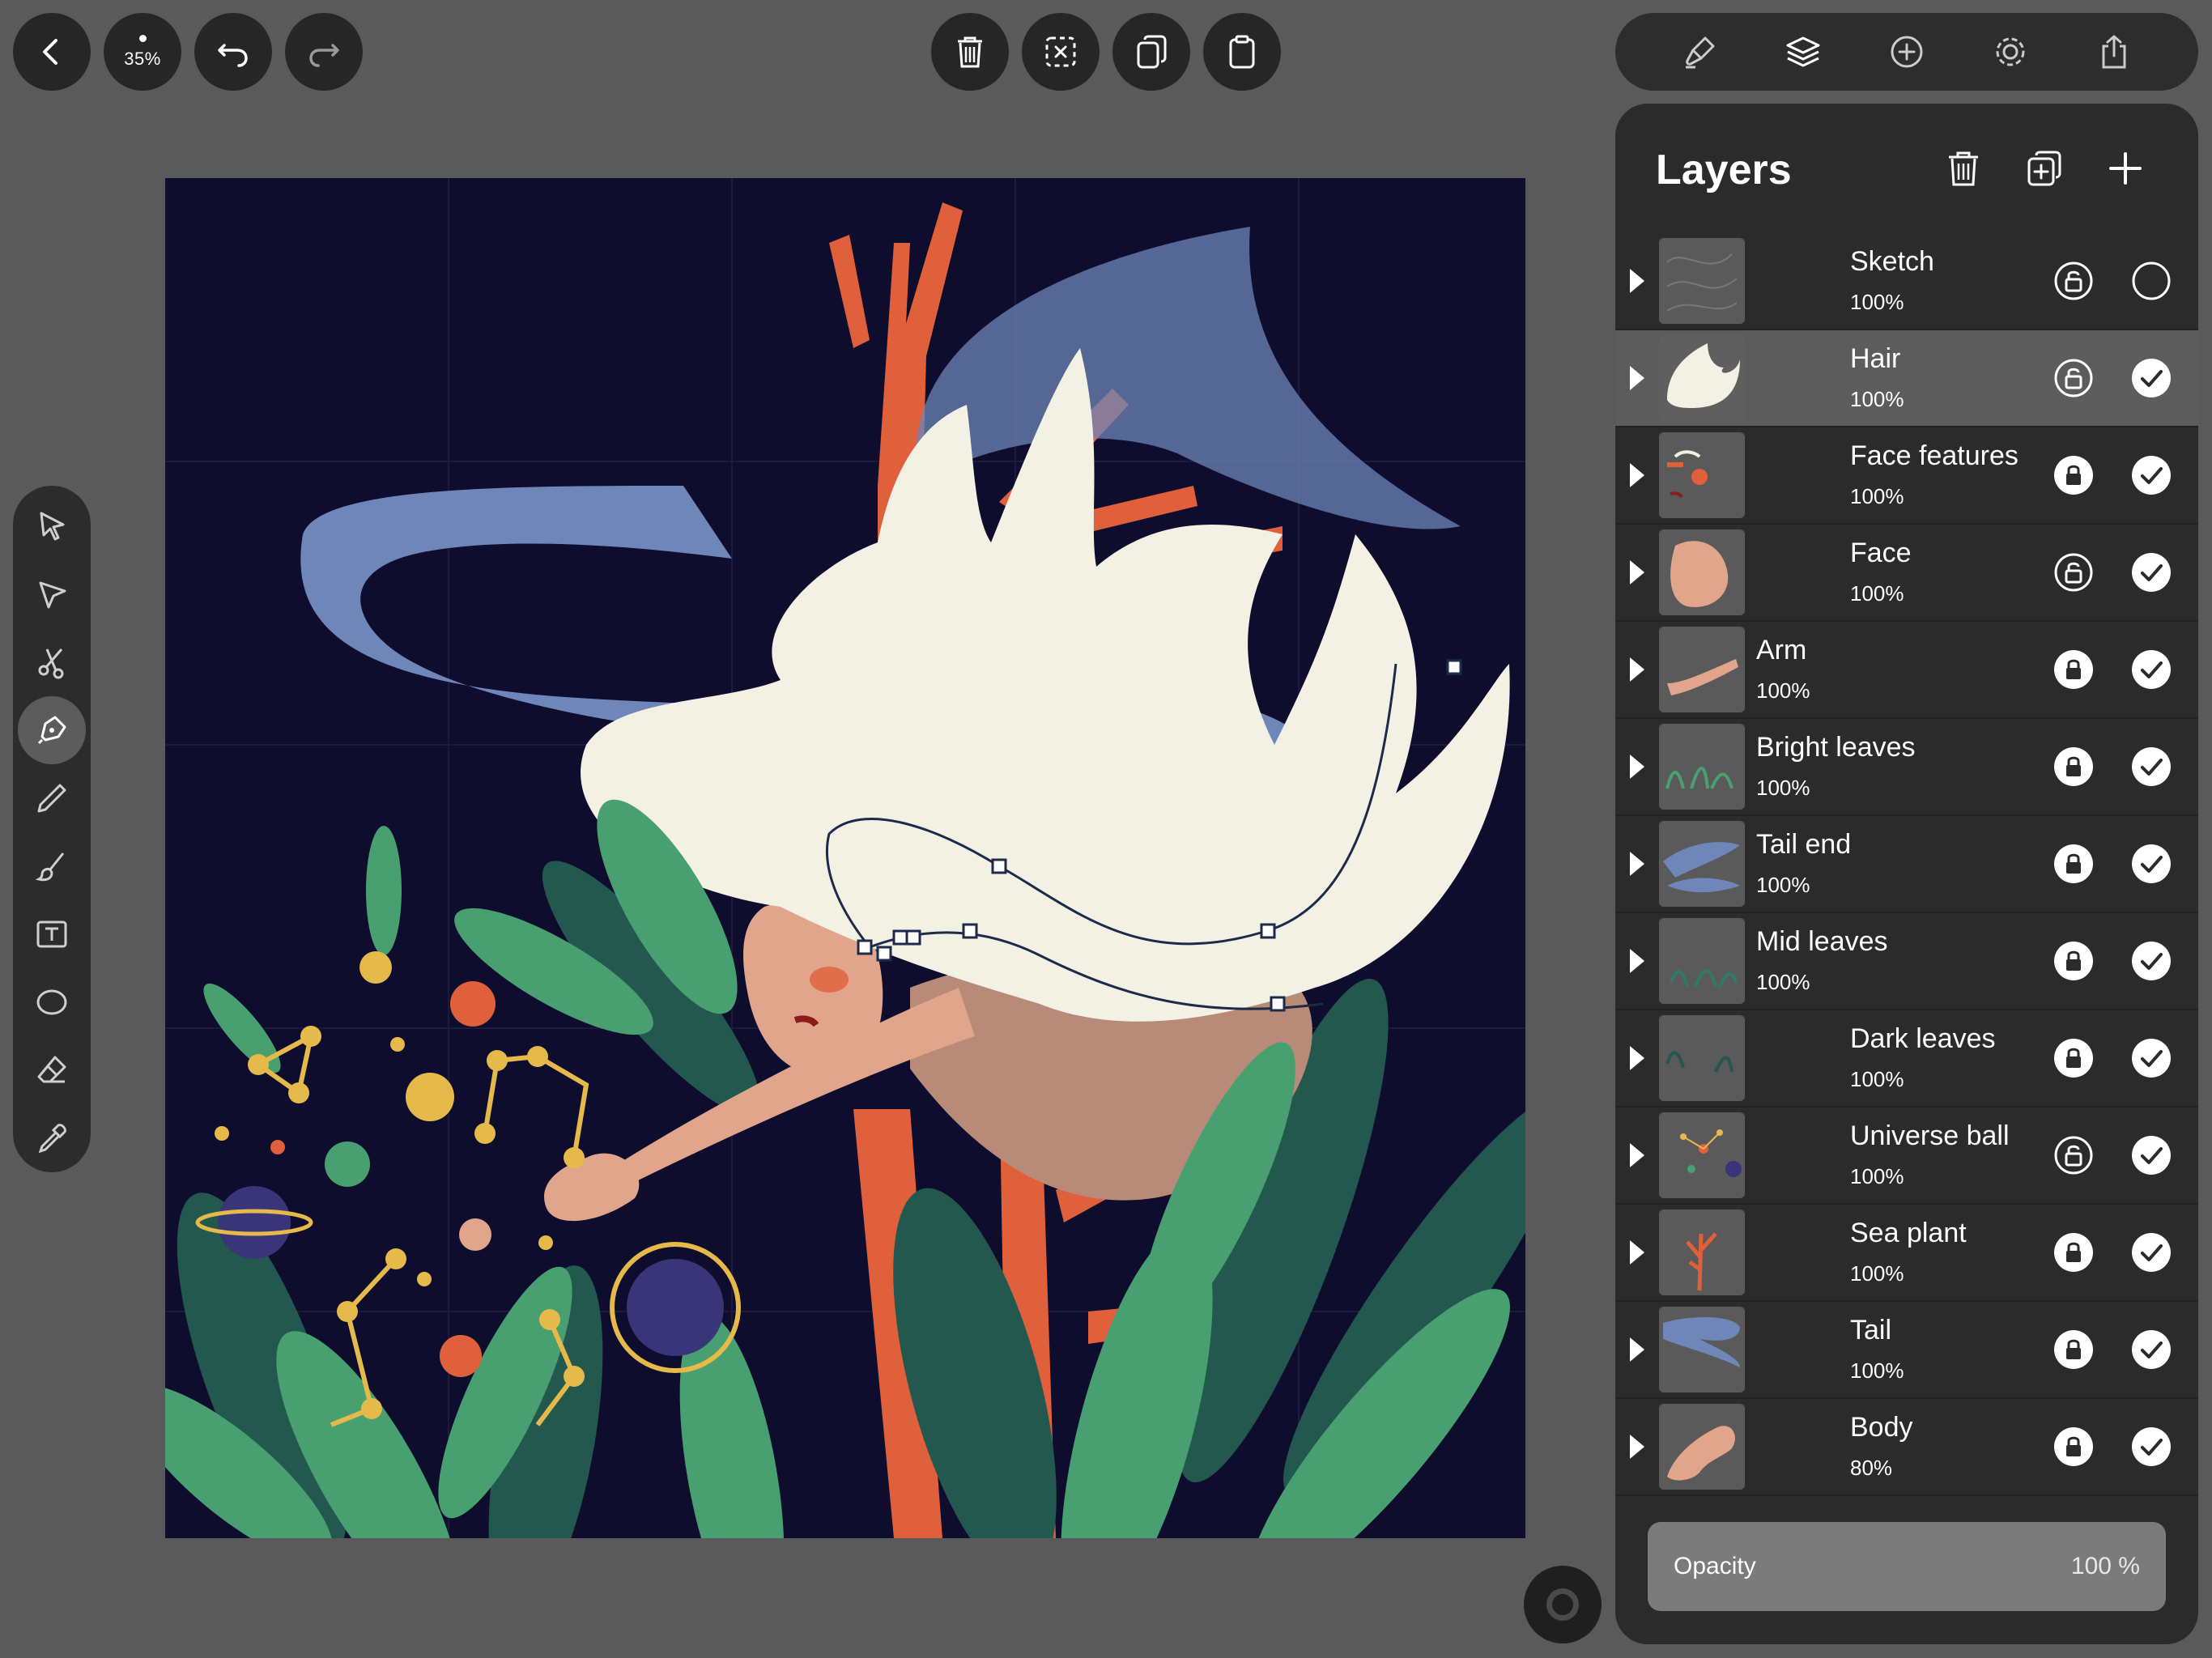 Image resolution: width=2212 pixels, height=1658 pixels. What do you see at coordinates (1699, 52) in the screenshot?
I see `brush-settings-button` at bounding box center [1699, 52].